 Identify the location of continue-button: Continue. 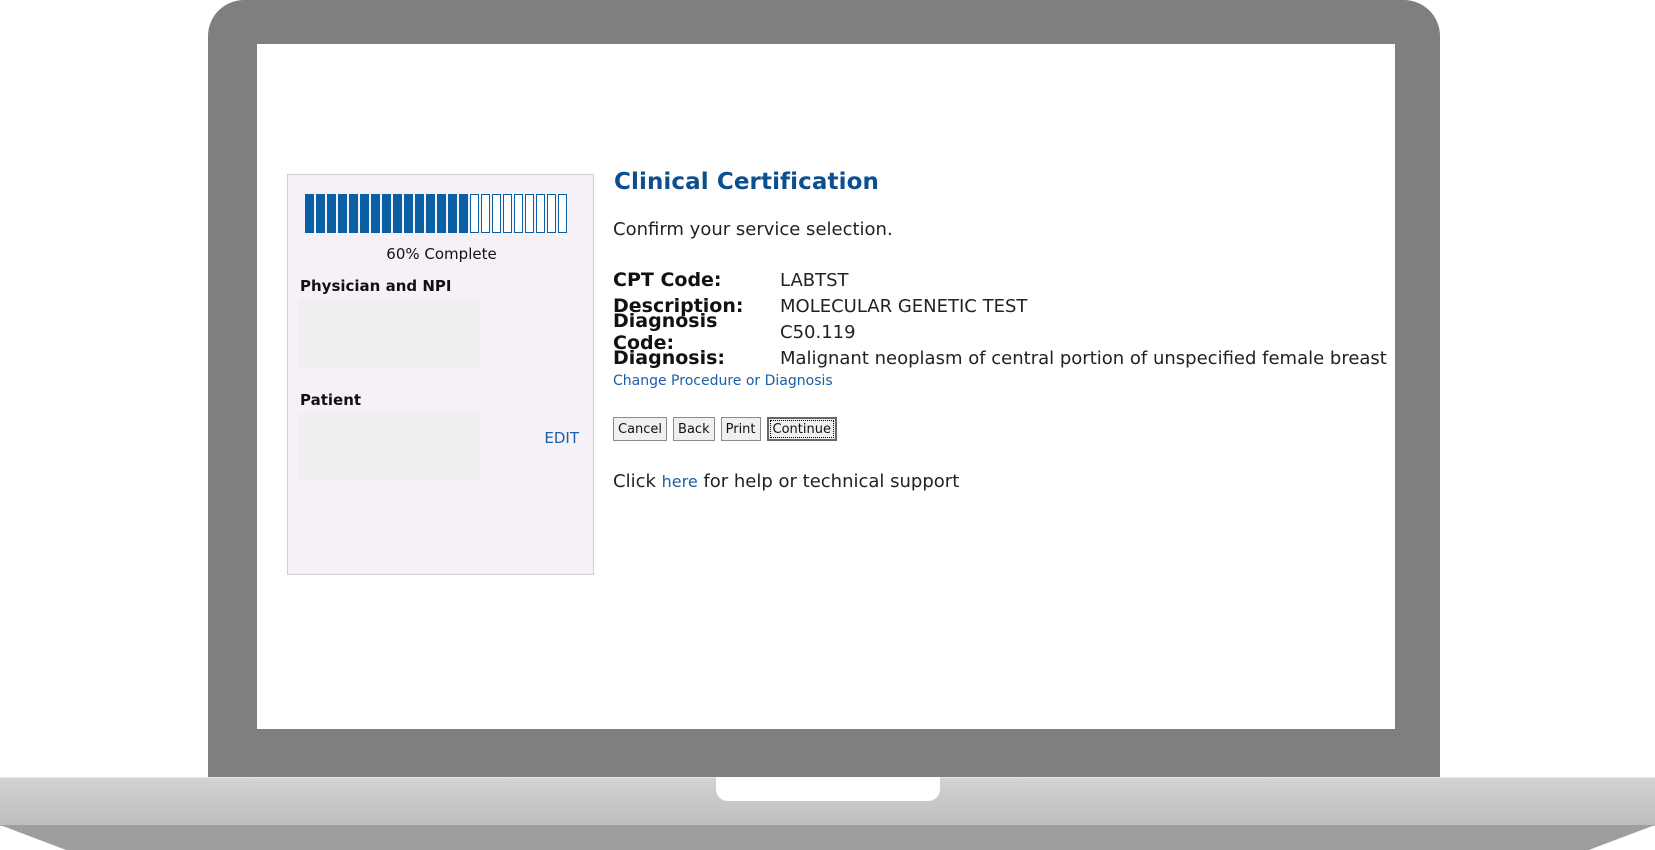
(801, 429).